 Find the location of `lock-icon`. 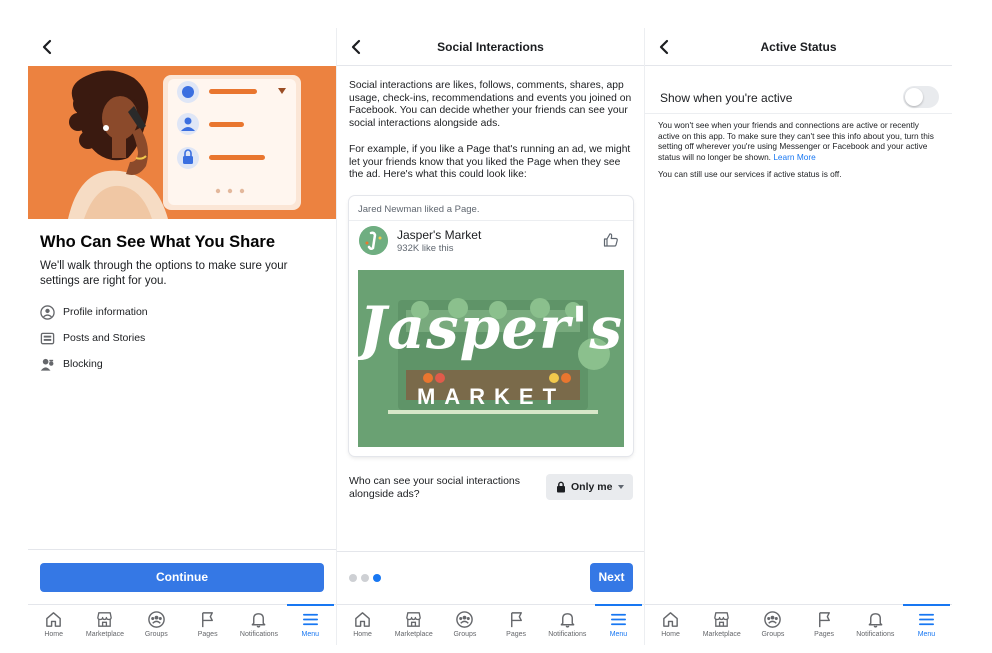

lock-icon is located at coordinates (561, 487).